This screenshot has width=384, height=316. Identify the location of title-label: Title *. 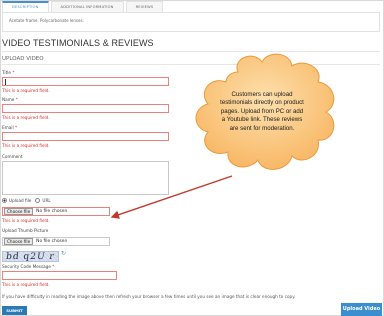
(8, 72).